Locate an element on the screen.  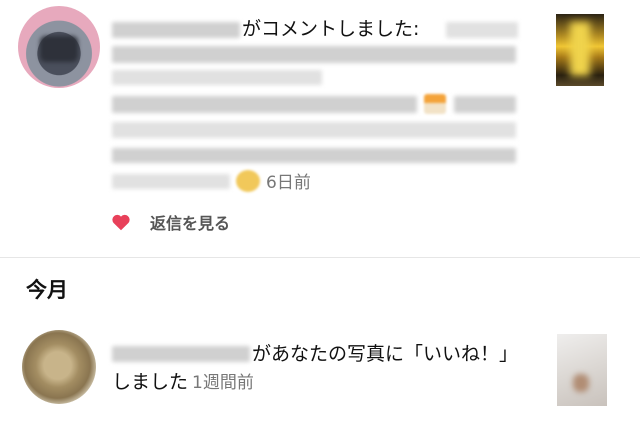
section-divider is located at coordinates (320, 257).